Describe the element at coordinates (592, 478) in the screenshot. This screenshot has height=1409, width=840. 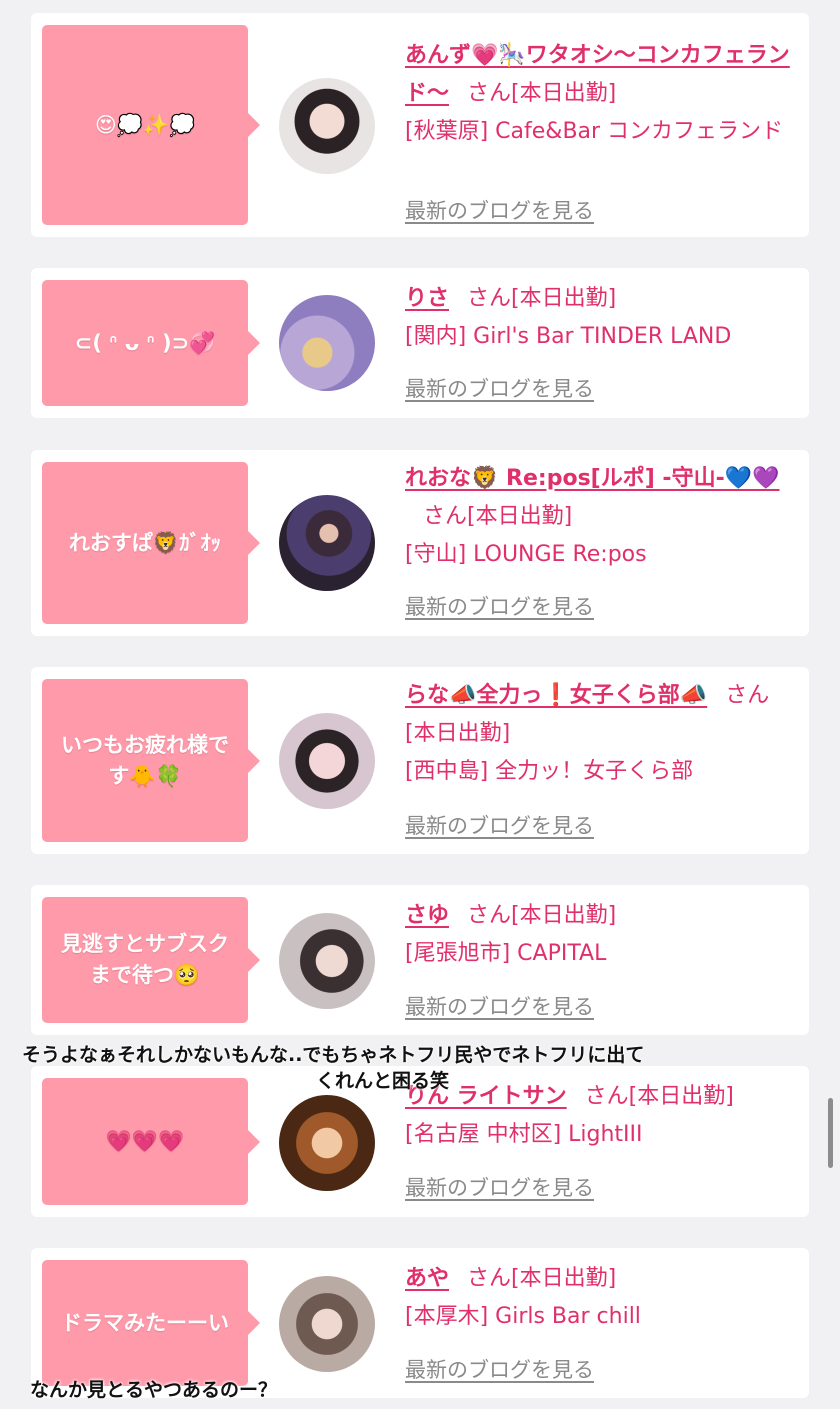
I see `cast-name-link: れおな🦁 Re:pos[ルポ] -守山-💙💜` at that location.